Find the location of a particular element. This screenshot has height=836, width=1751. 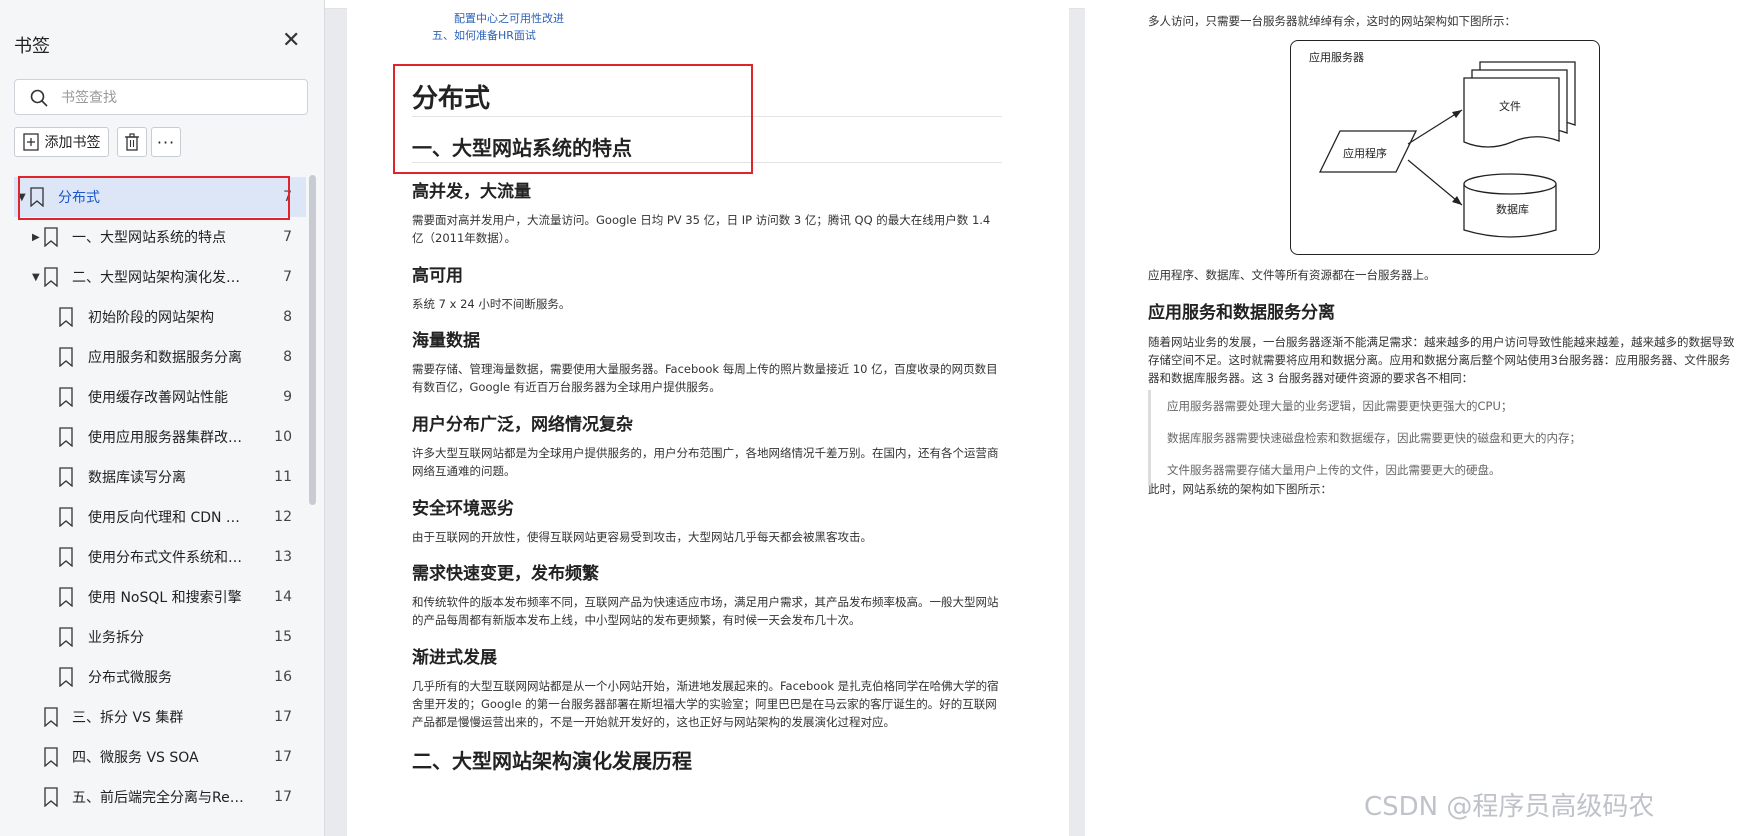

add-bookmark-button: 添加书签 is located at coordinates (61, 142).